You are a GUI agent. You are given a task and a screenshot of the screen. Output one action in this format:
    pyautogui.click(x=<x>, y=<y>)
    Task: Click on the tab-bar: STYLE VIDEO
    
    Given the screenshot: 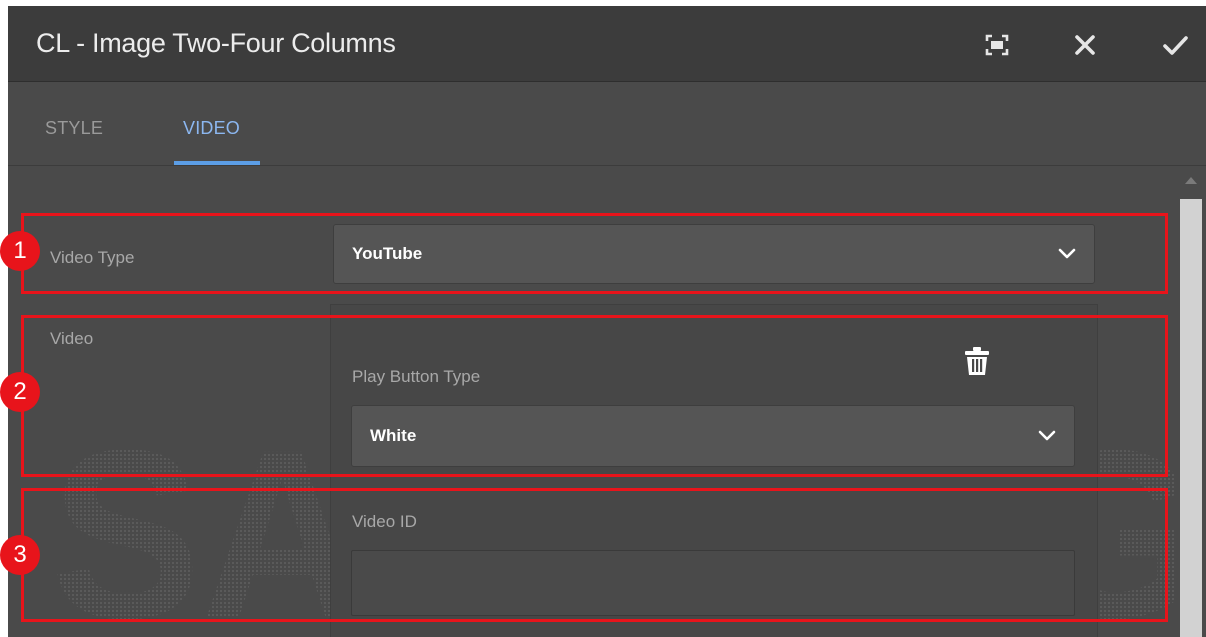 What is the action you would take?
    pyautogui.click(x=607, y=124)
    